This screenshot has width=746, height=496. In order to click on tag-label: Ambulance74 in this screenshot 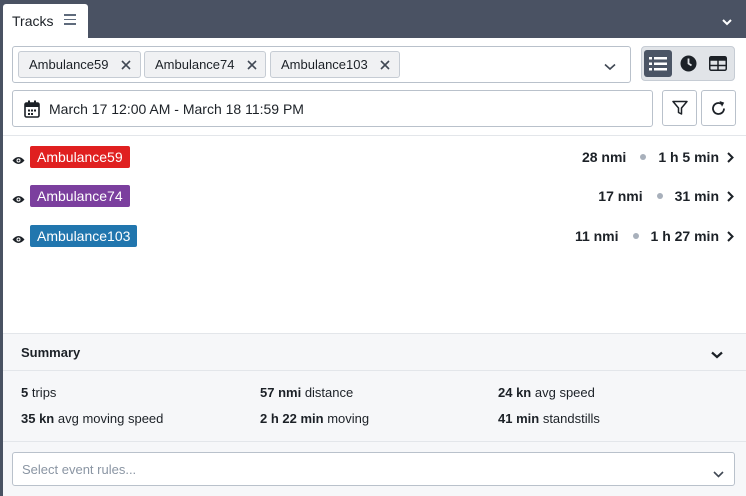, I will do `click(195, 64)`.